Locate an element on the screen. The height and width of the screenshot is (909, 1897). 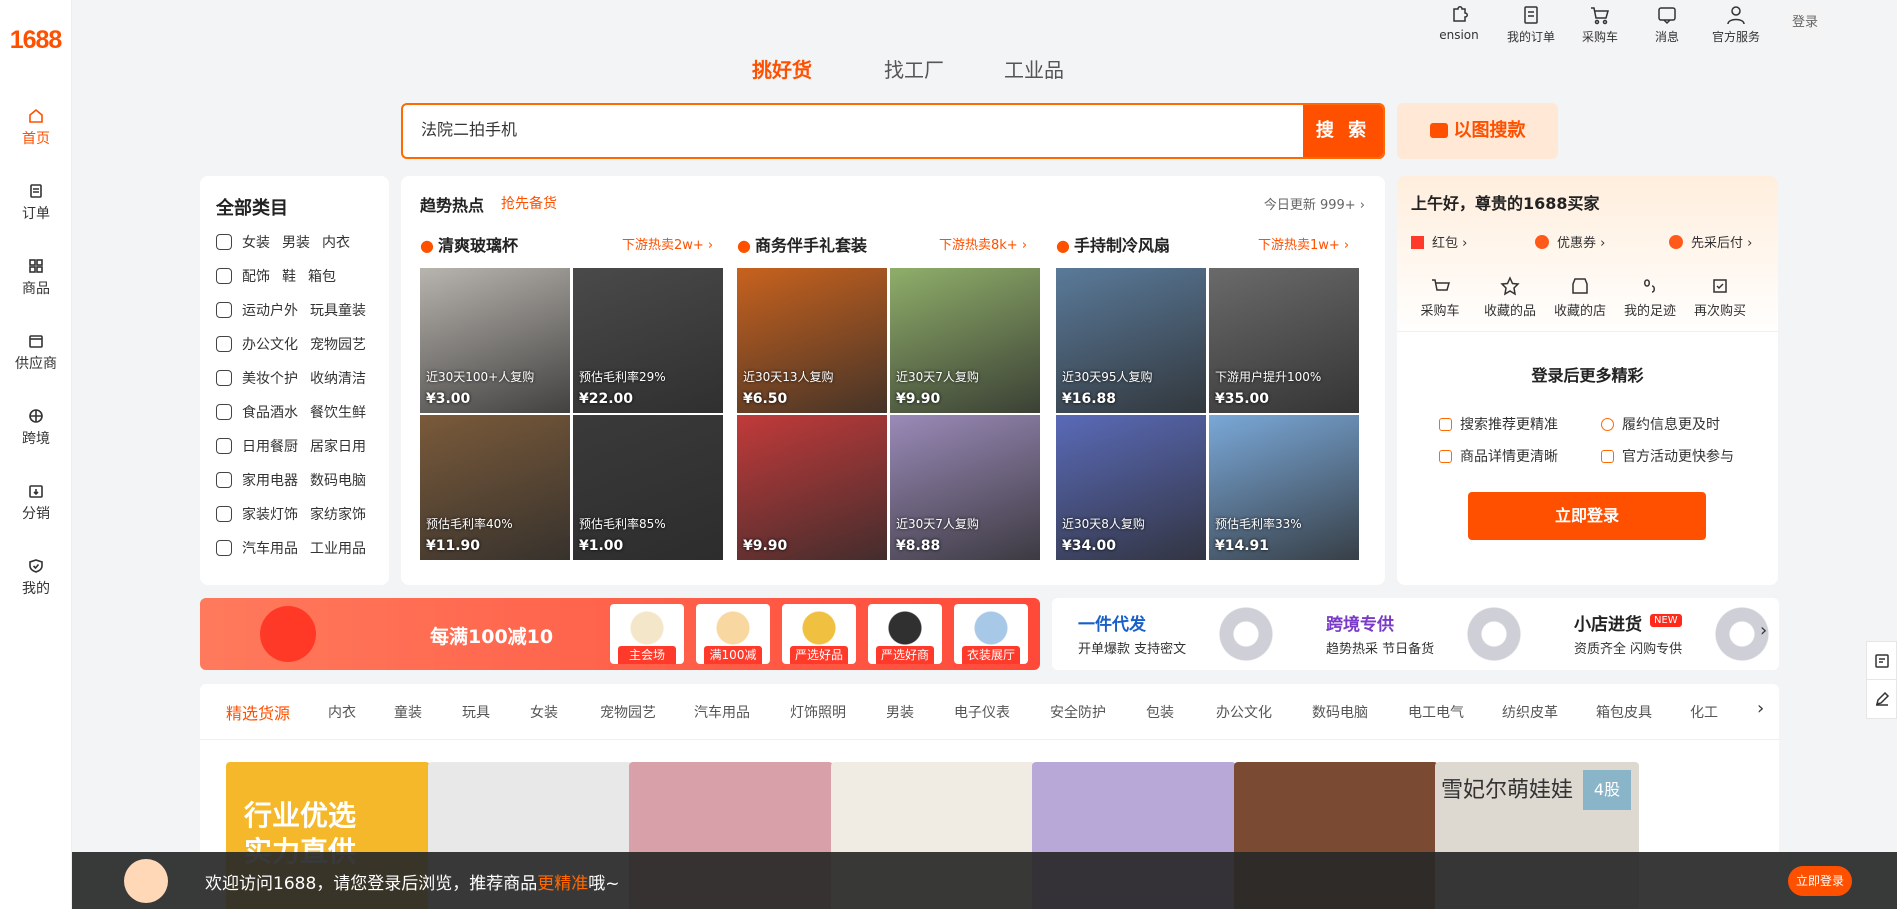
filter-tab: 内衣 is located at coordinates (342, 712).